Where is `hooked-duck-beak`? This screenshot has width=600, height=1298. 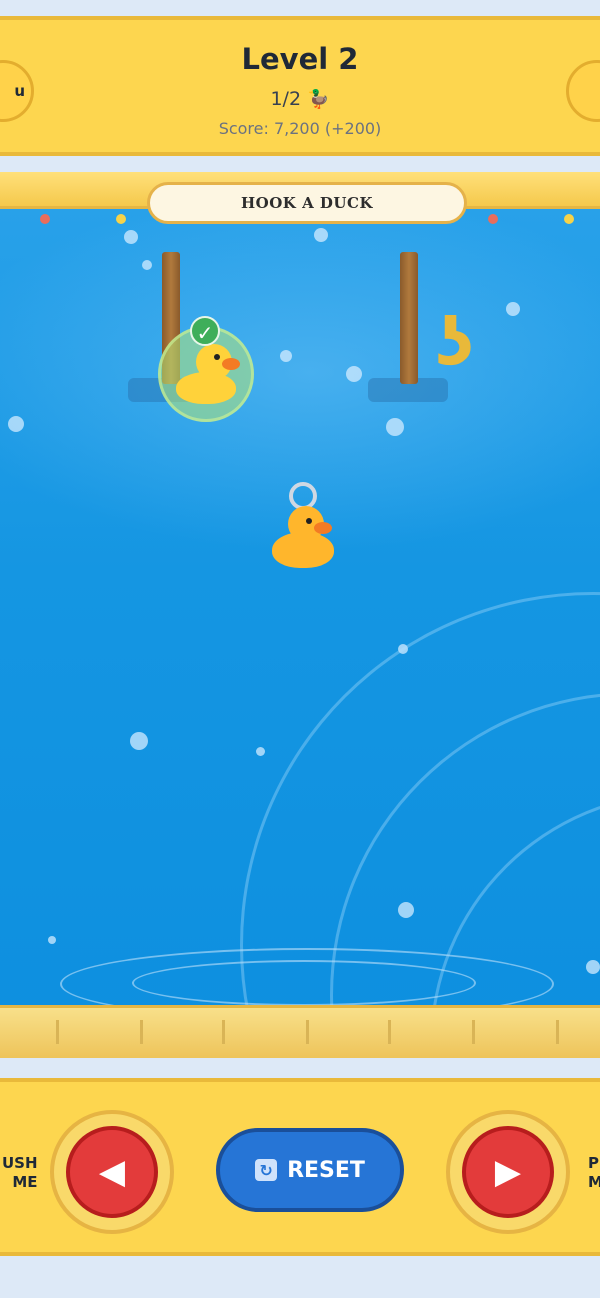 hooked-duck-beak is located at coordinates (231, 364).